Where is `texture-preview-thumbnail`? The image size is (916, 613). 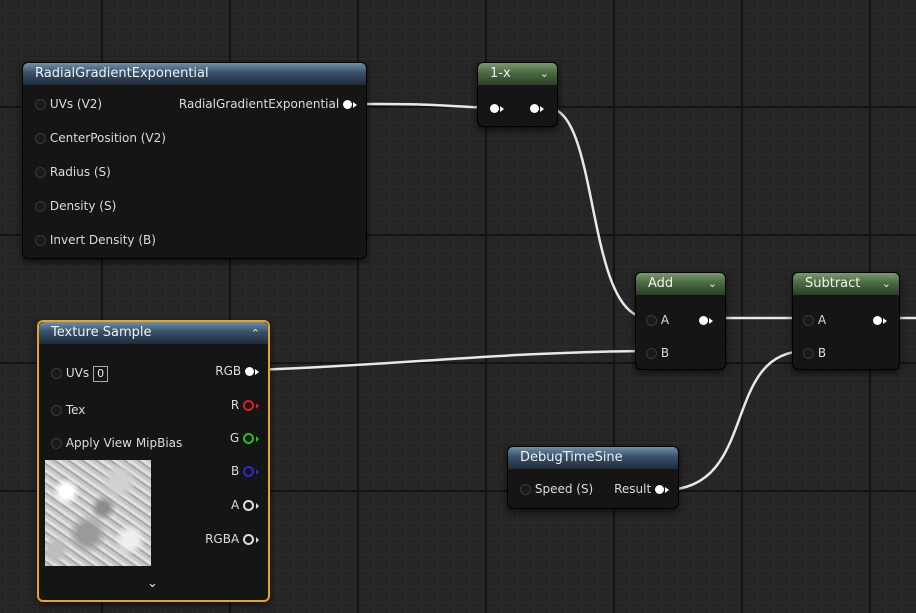 texture-preview-thumbnail is located at coordinates (98, 513).